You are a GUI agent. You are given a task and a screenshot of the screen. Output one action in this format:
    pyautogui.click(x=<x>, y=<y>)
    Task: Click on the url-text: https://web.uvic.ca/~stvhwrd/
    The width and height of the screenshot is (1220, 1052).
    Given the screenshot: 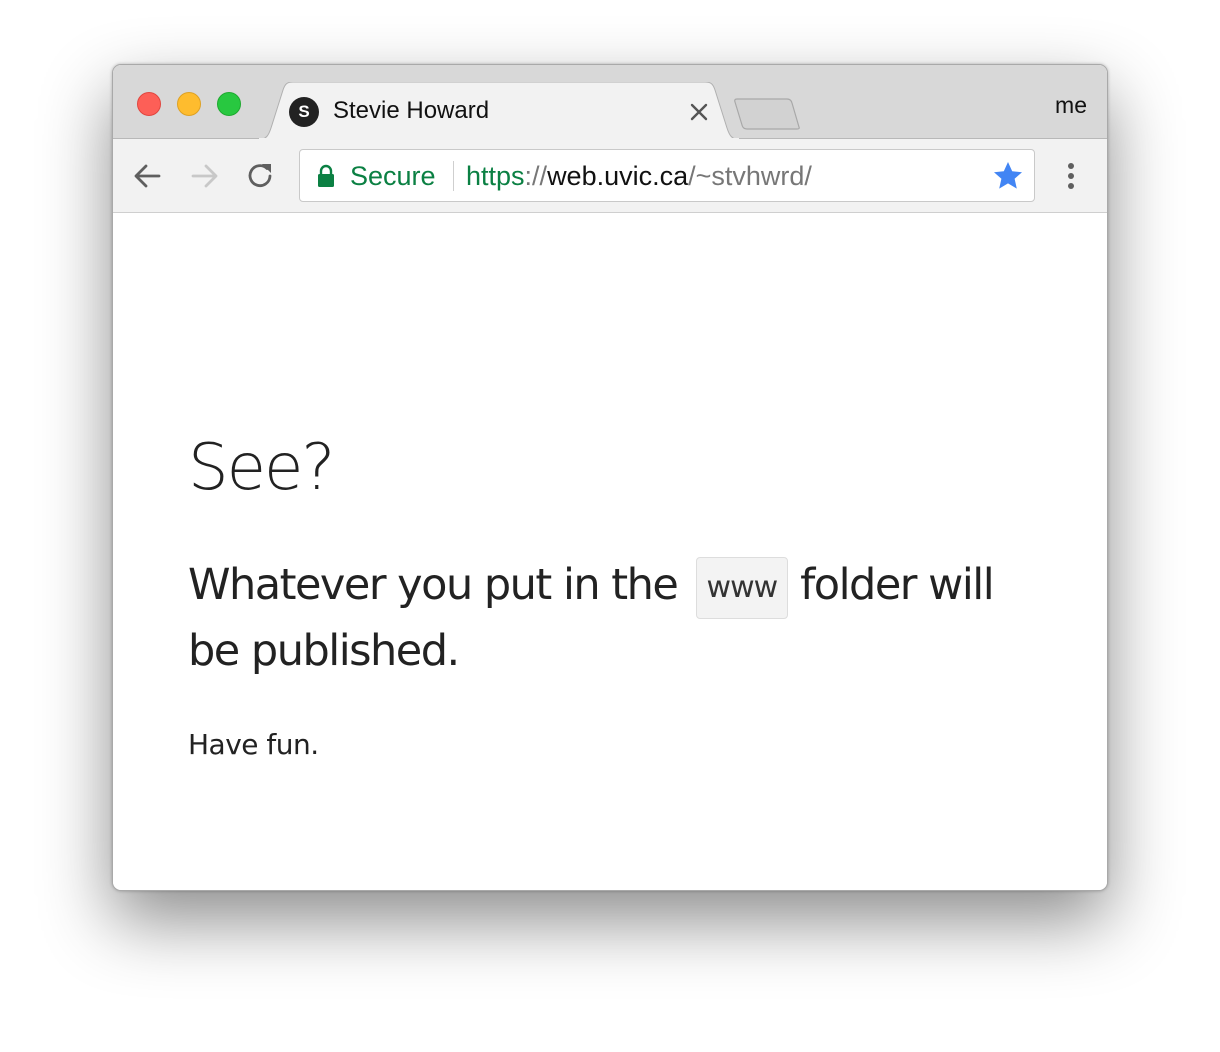 What is the action you would take?
    pyautogui.click(x=639, y=176)
    